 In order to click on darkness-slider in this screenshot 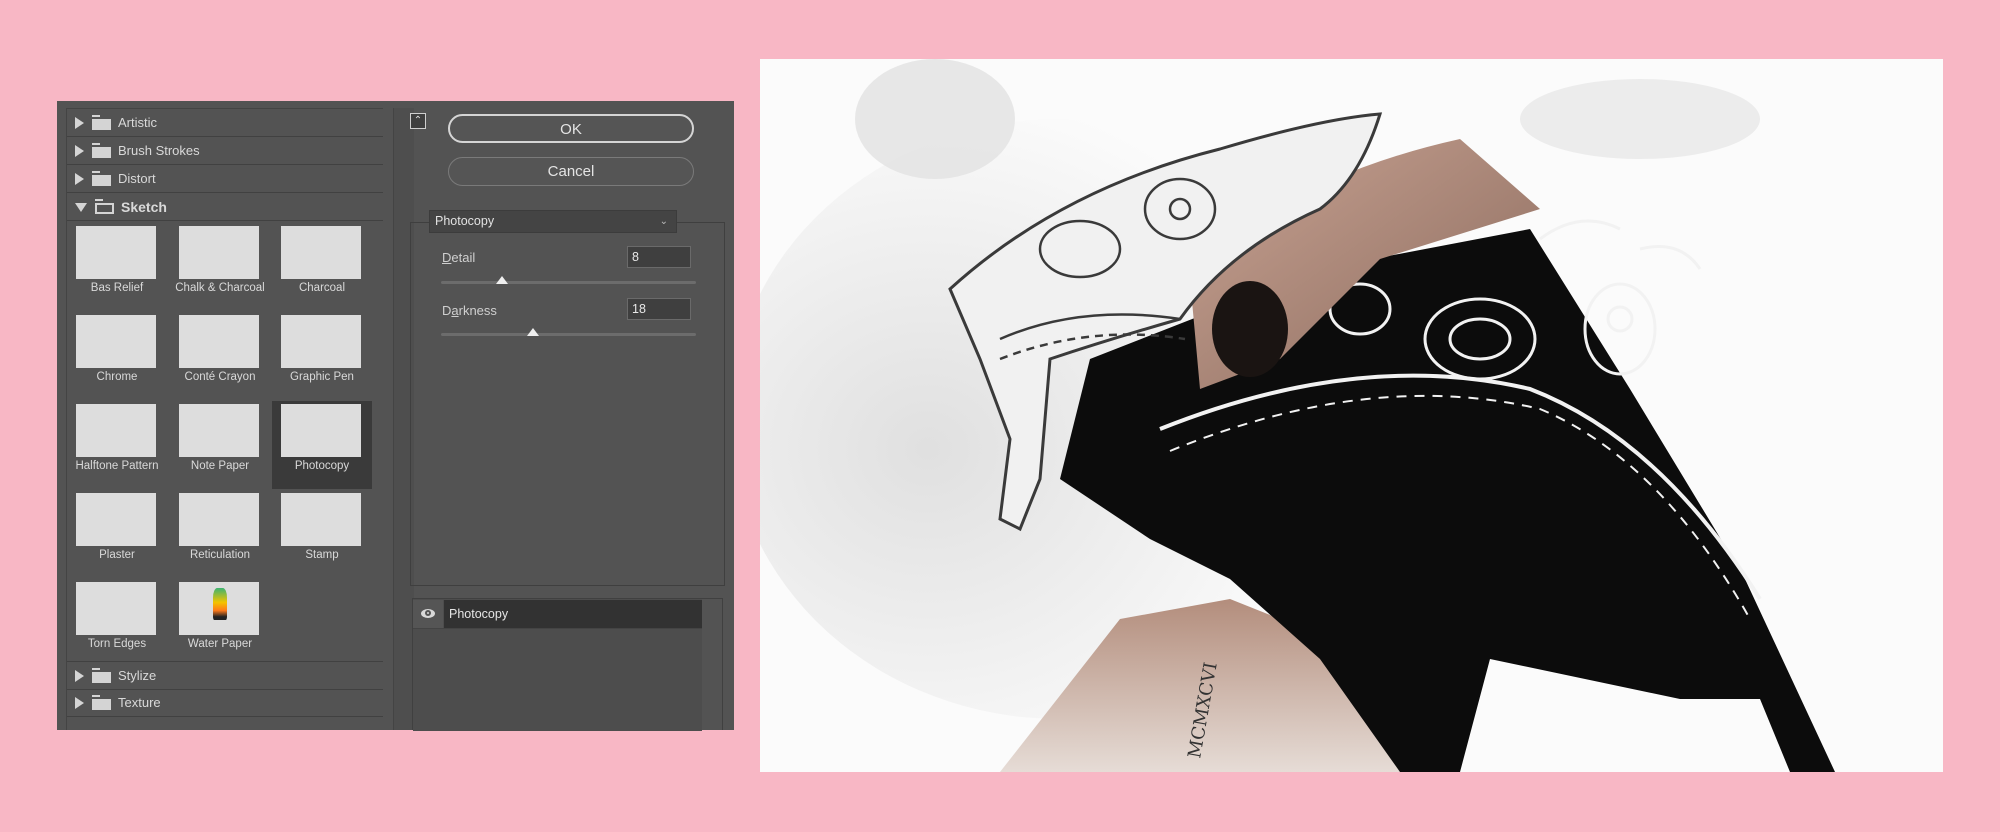, I will do `click(568, 332)`.